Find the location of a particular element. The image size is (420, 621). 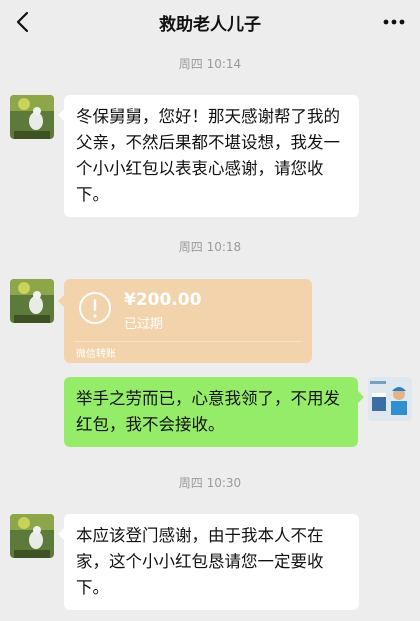

message-bubble: 本应该登门感谢，由于我本人不在家，这个小小红包恳请您一定要收下。 is located at coordinates (208, 562).